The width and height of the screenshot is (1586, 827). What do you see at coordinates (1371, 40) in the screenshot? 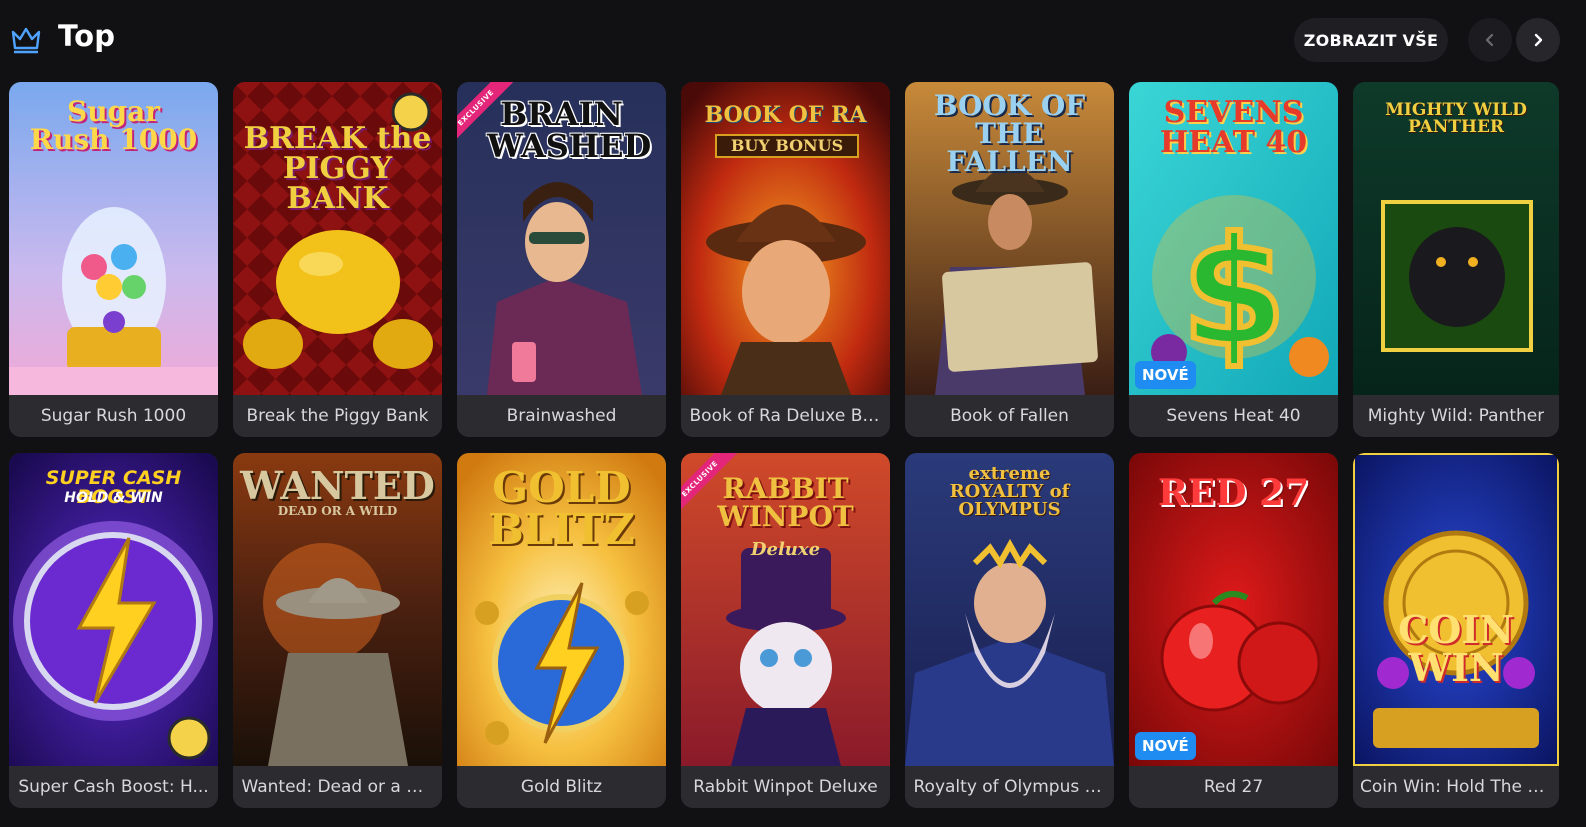
I see `show-all-button: ZOBRAZIT VŠE` at bounding box center [1371, 40].